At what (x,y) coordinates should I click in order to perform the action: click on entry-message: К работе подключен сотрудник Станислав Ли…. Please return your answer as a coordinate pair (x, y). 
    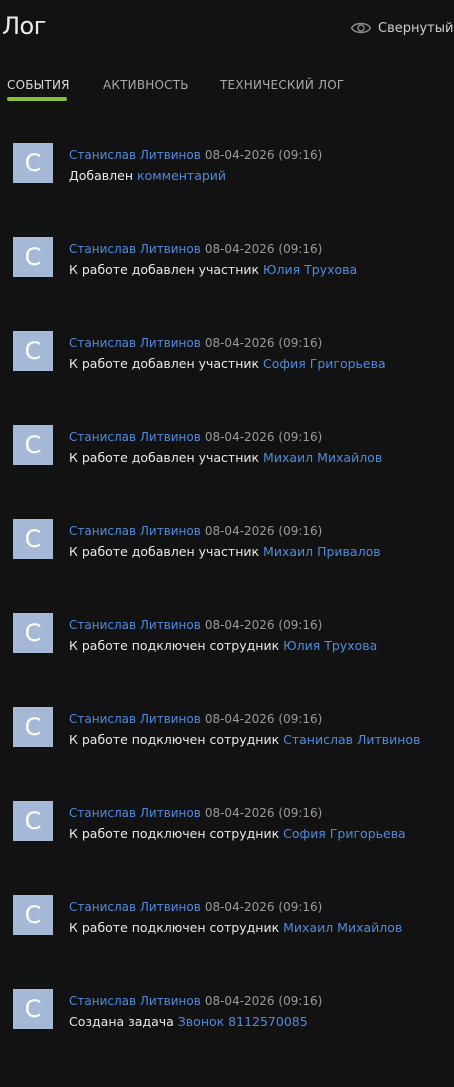
    Looking at the image, I should click on (244, 740).